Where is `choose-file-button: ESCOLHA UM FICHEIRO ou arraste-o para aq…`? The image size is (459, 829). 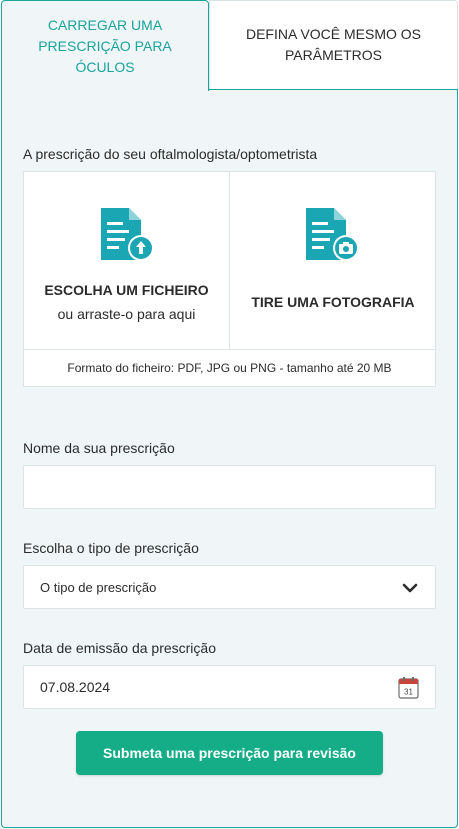
choose-file-button: ESCOLHA UM FICHEIRO ou arraste-o para aq… is located at coordinates (127, 260).